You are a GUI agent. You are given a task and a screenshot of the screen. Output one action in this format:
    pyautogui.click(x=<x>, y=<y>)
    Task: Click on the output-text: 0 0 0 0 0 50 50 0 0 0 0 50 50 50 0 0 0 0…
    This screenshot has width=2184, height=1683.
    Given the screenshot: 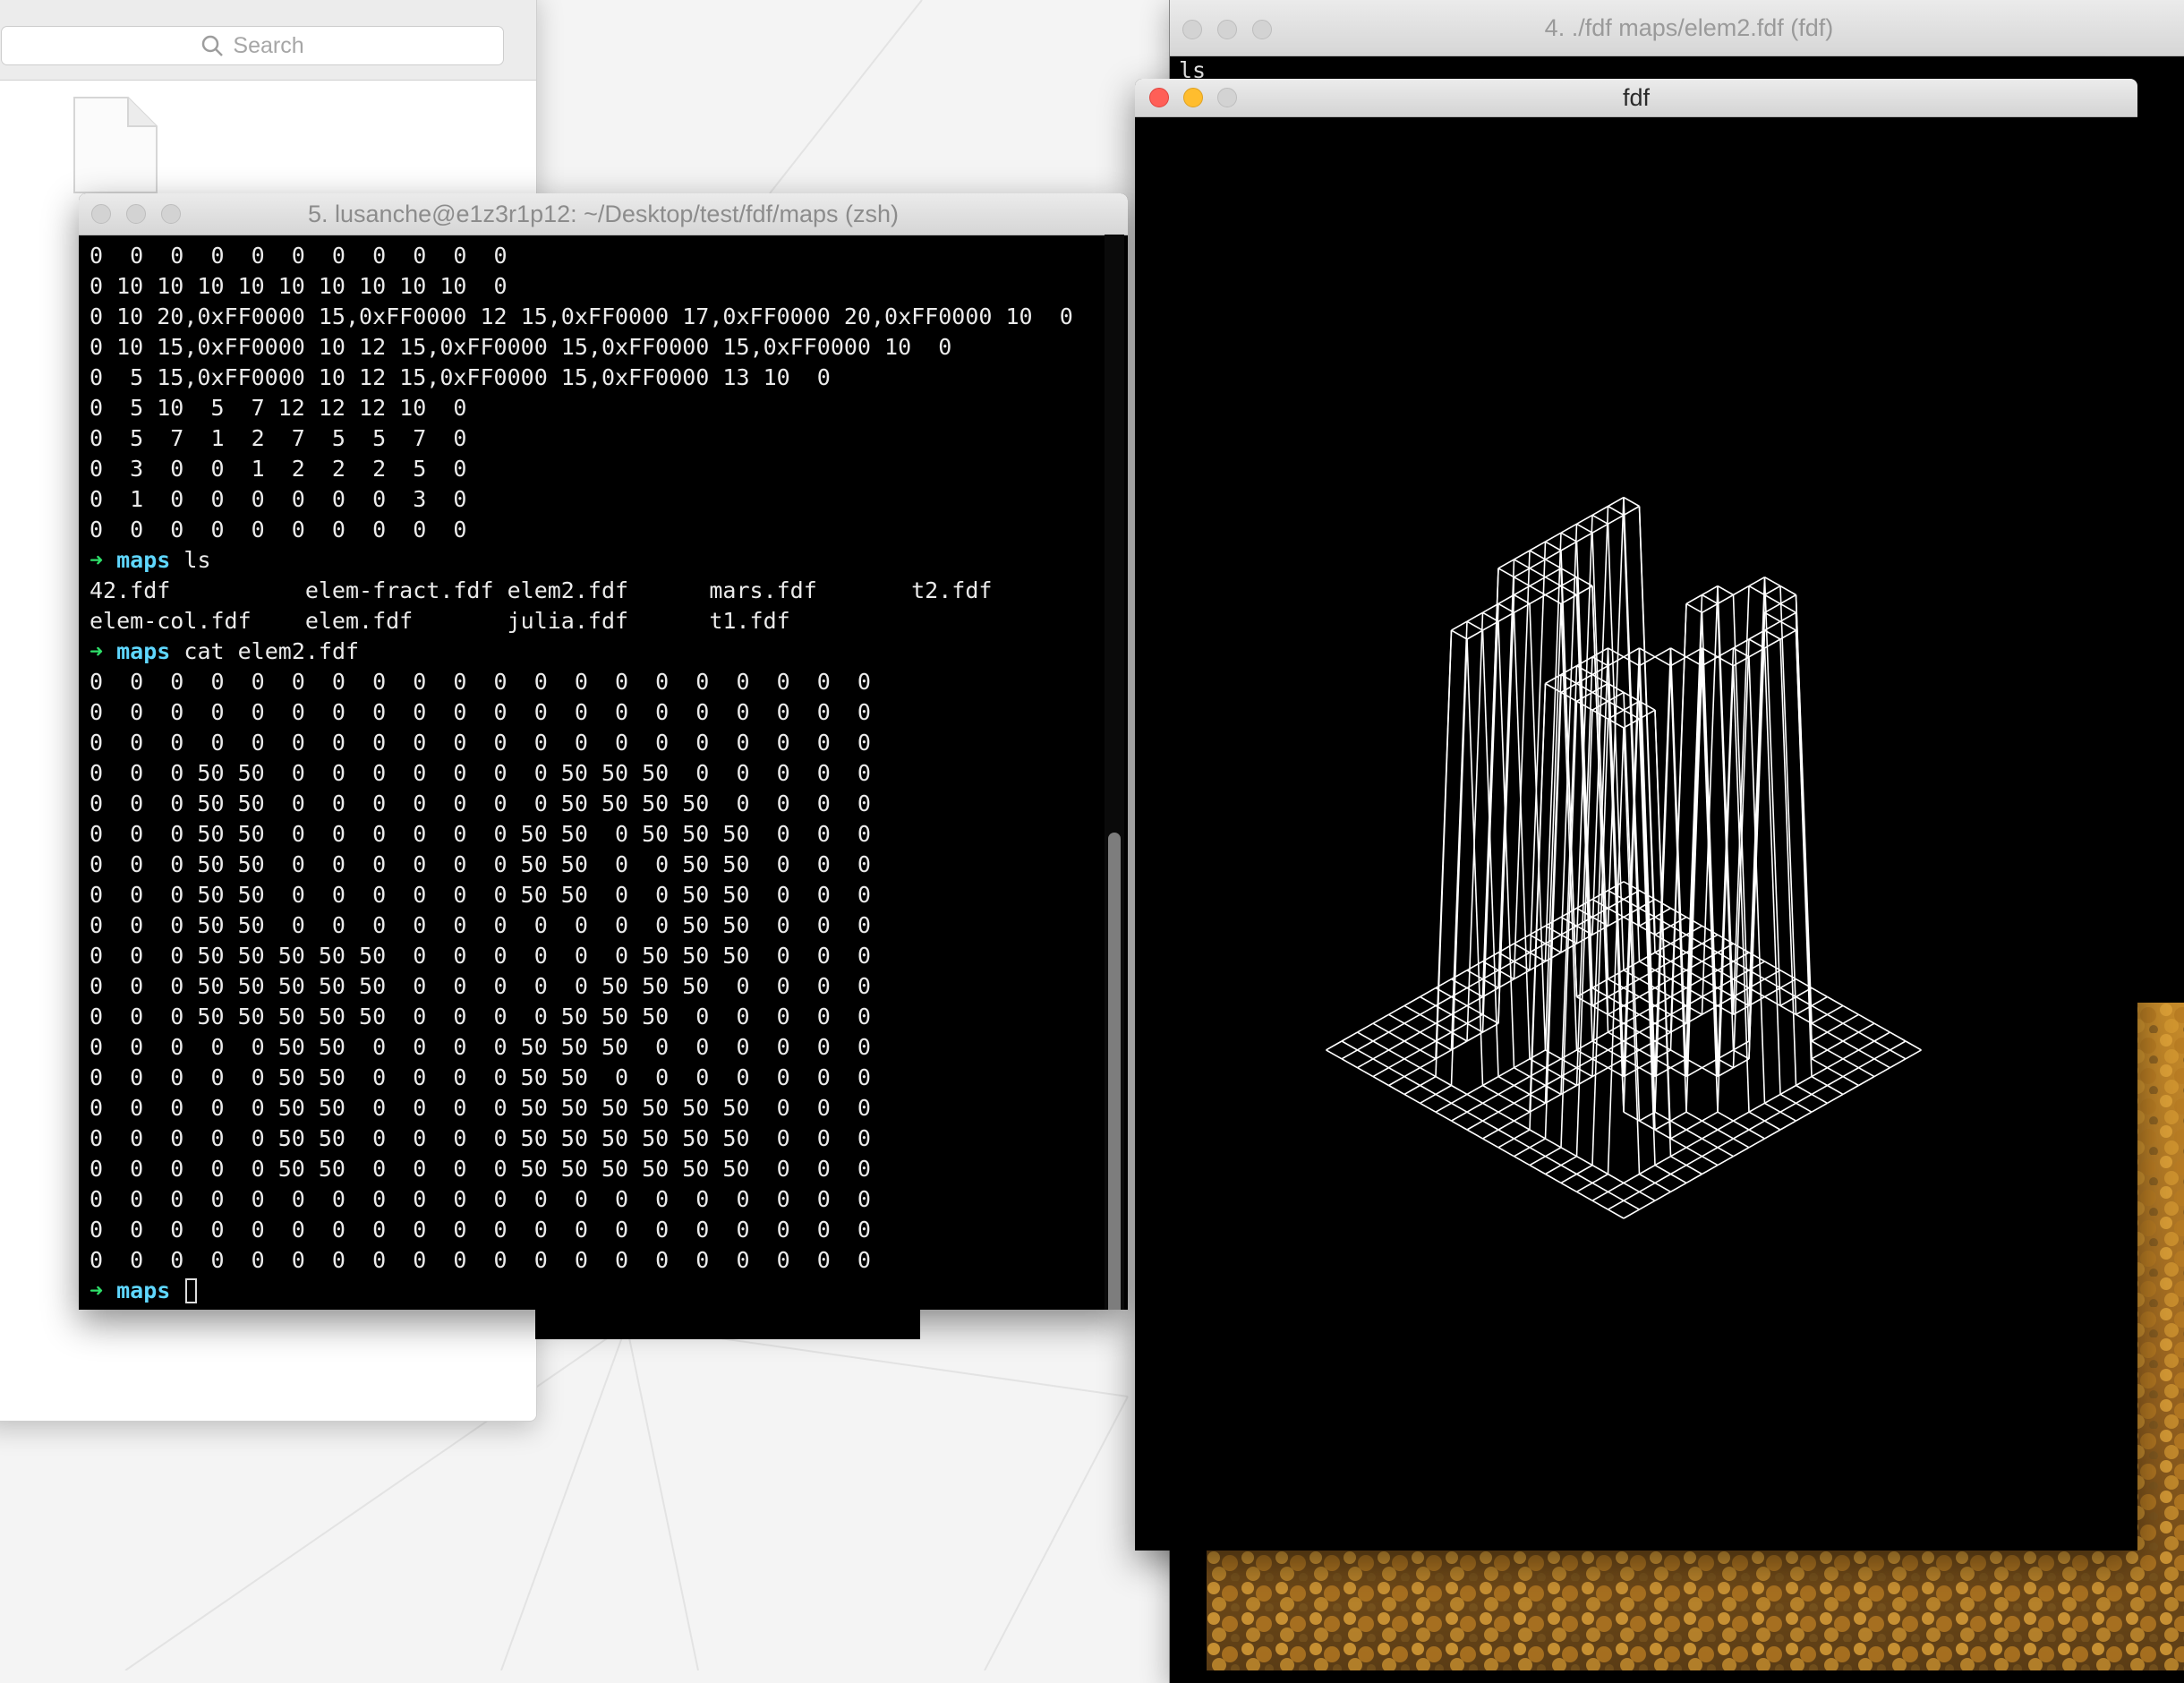 What is the action you would take?
    pyautogui.click(x=480, y=1047)
    